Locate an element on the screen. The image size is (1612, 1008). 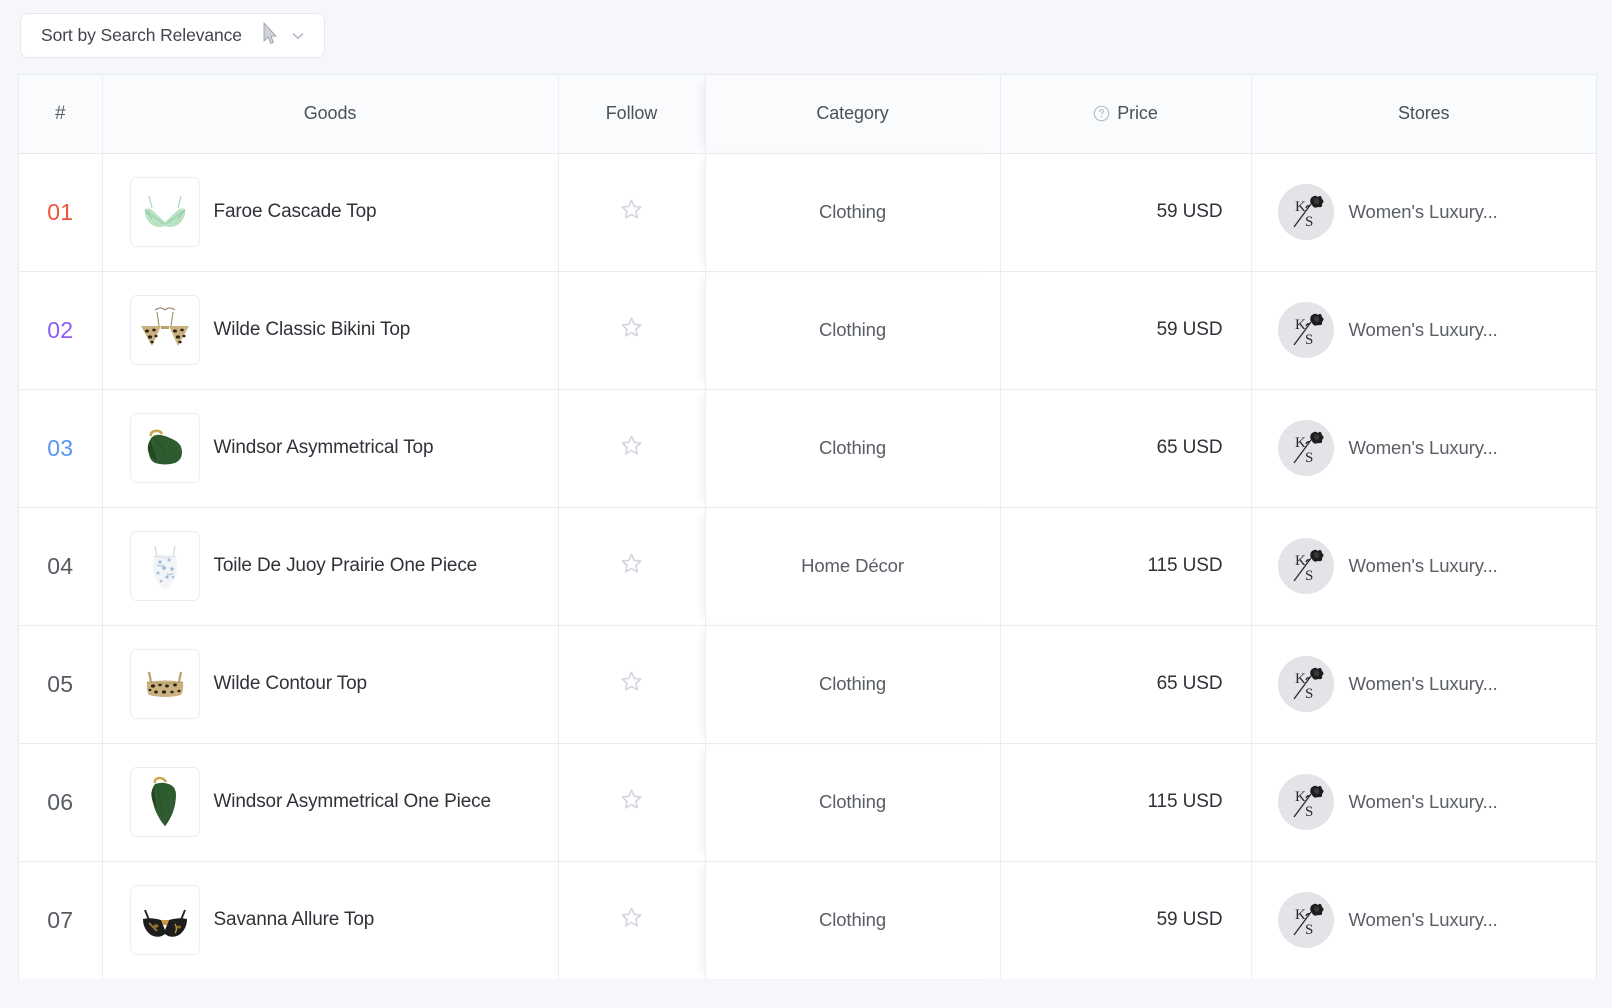
product-thumbnail-green-asymmetrical-top is located at coordinates (164, 448).